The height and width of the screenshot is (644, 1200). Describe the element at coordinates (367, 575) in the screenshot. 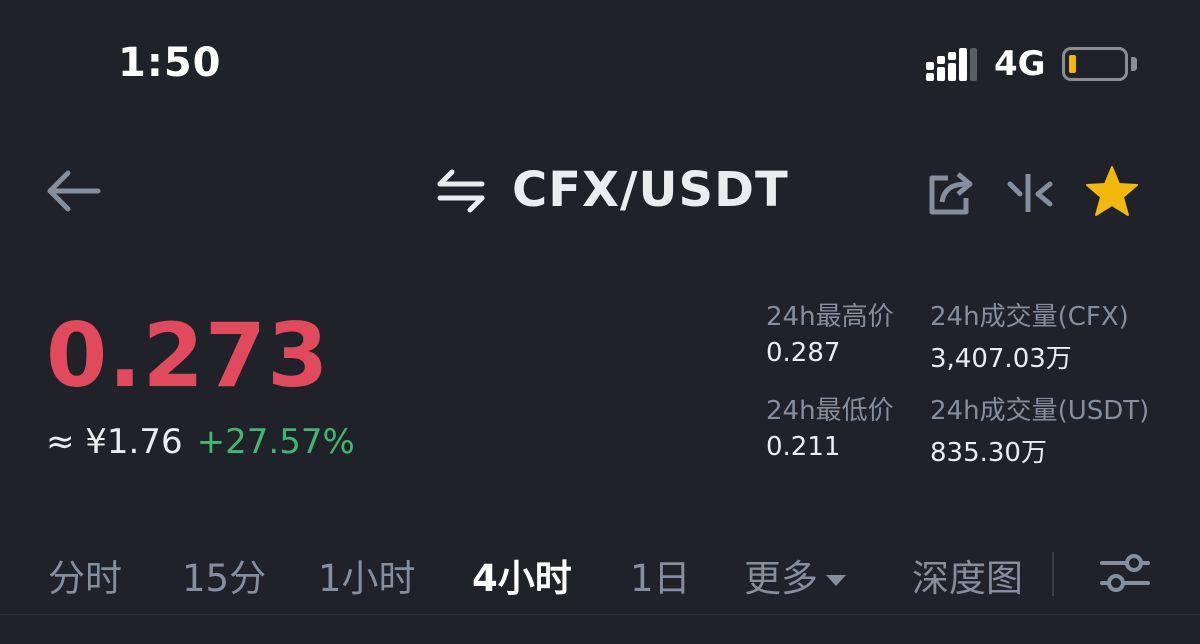

I see `tab-1hour: 1小时` at that location.